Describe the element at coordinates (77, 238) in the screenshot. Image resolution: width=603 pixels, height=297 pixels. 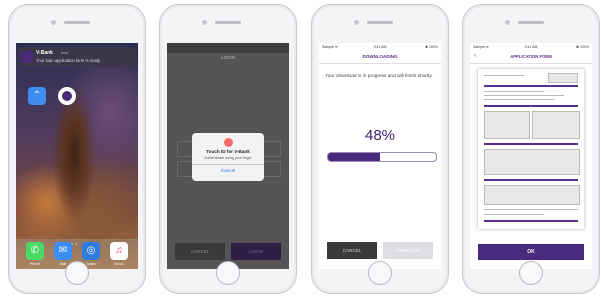
I see `page-indicator` at that location.